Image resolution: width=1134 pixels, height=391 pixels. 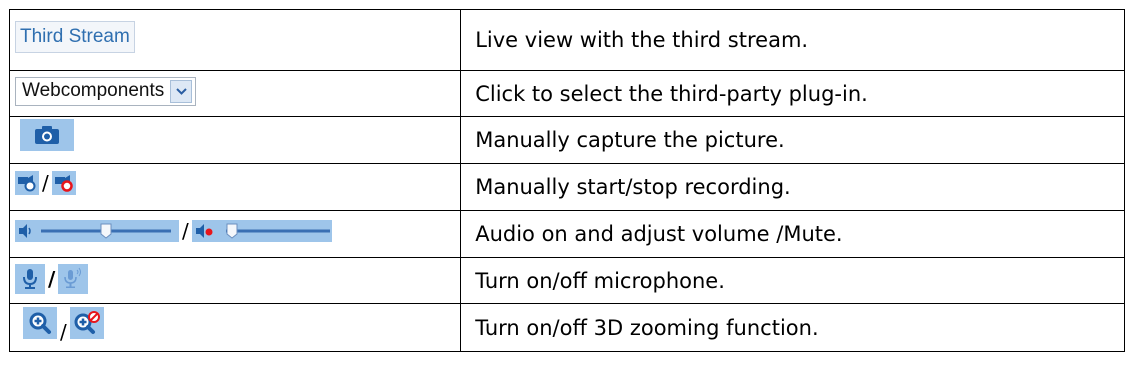 I want to click on microphone-off-icon, so click(x=73, y=278).